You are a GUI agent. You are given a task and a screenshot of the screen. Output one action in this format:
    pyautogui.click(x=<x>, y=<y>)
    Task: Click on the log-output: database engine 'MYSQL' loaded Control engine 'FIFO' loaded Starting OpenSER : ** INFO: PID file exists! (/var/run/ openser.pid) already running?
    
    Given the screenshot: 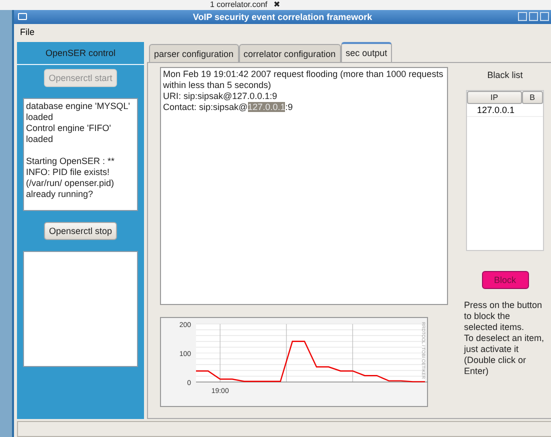 What is the action you would take?
    pyautogui.click(x=80, y=154)
    